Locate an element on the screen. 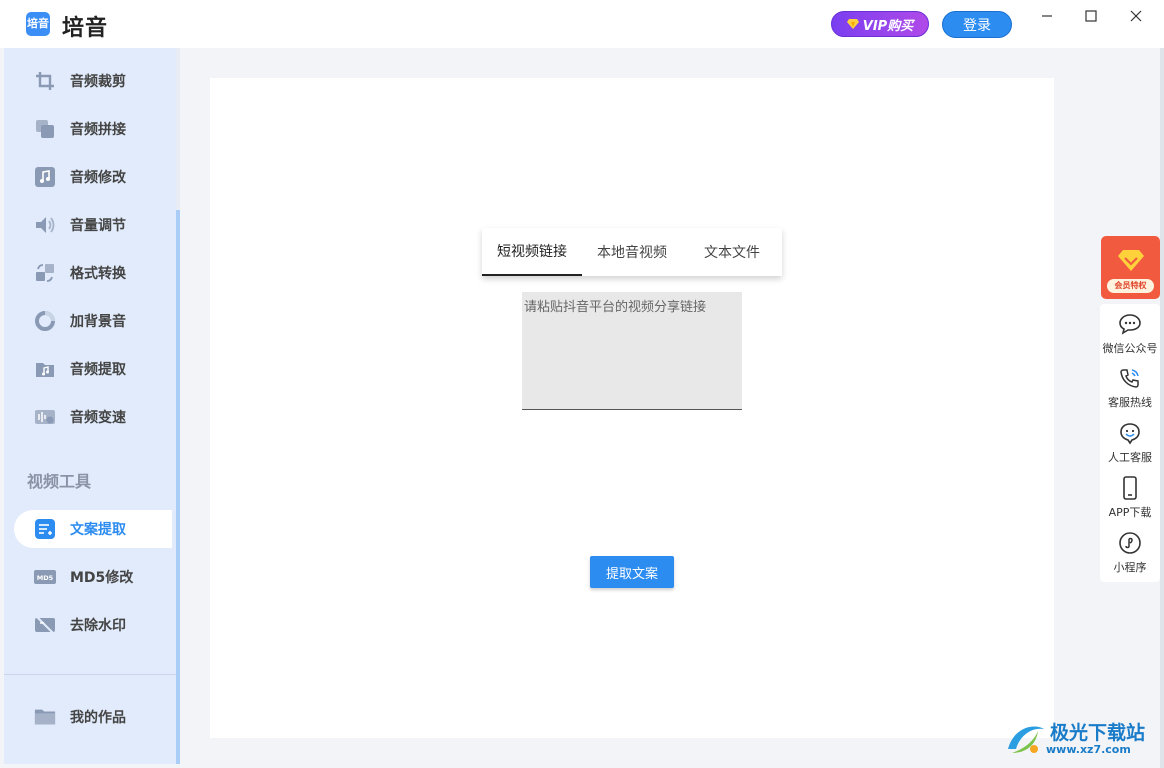 The image size is (1164, 768). copy-icon is located at coordinates (45, 129).